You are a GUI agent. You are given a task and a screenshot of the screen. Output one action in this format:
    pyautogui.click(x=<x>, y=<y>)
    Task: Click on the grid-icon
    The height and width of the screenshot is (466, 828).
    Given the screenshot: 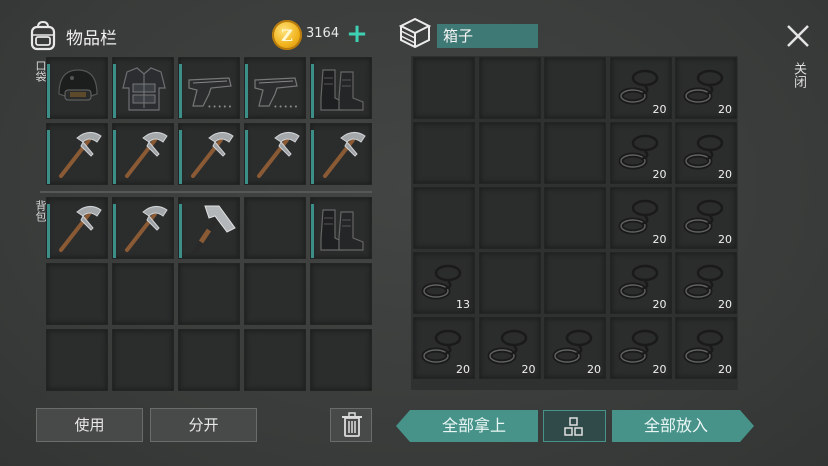 What is the action you would take?
    pyautogui.click(x=575, y=432)
    